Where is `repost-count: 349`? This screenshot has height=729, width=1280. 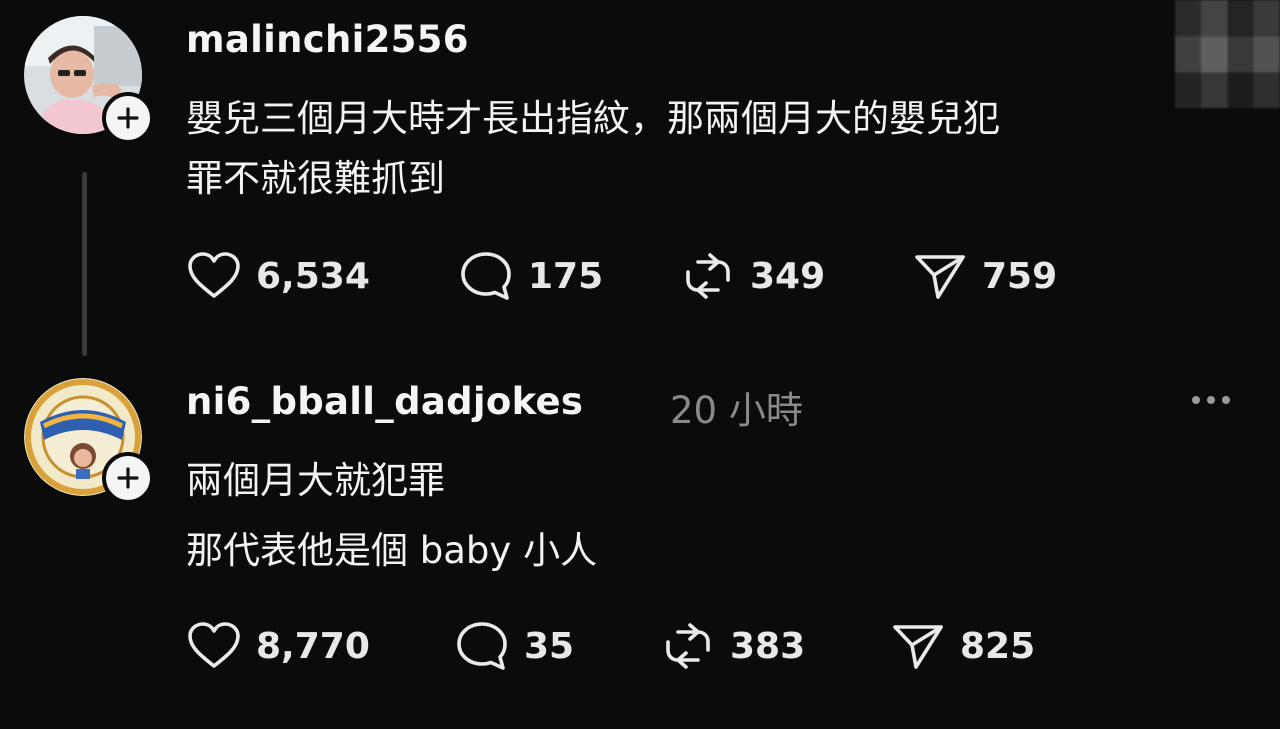 repost-count: 349 is located at coordinates (788, 276).